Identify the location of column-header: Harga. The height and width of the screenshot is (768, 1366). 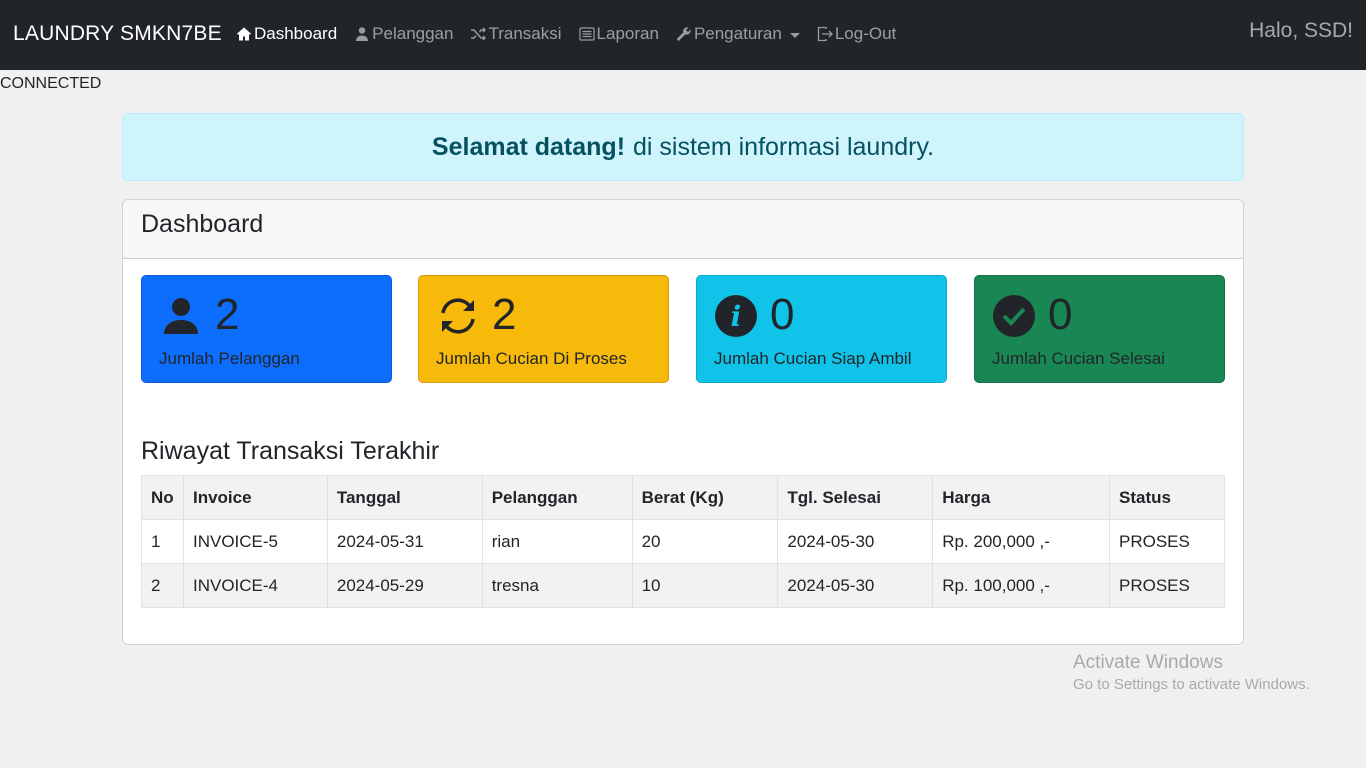
(1021, 497).